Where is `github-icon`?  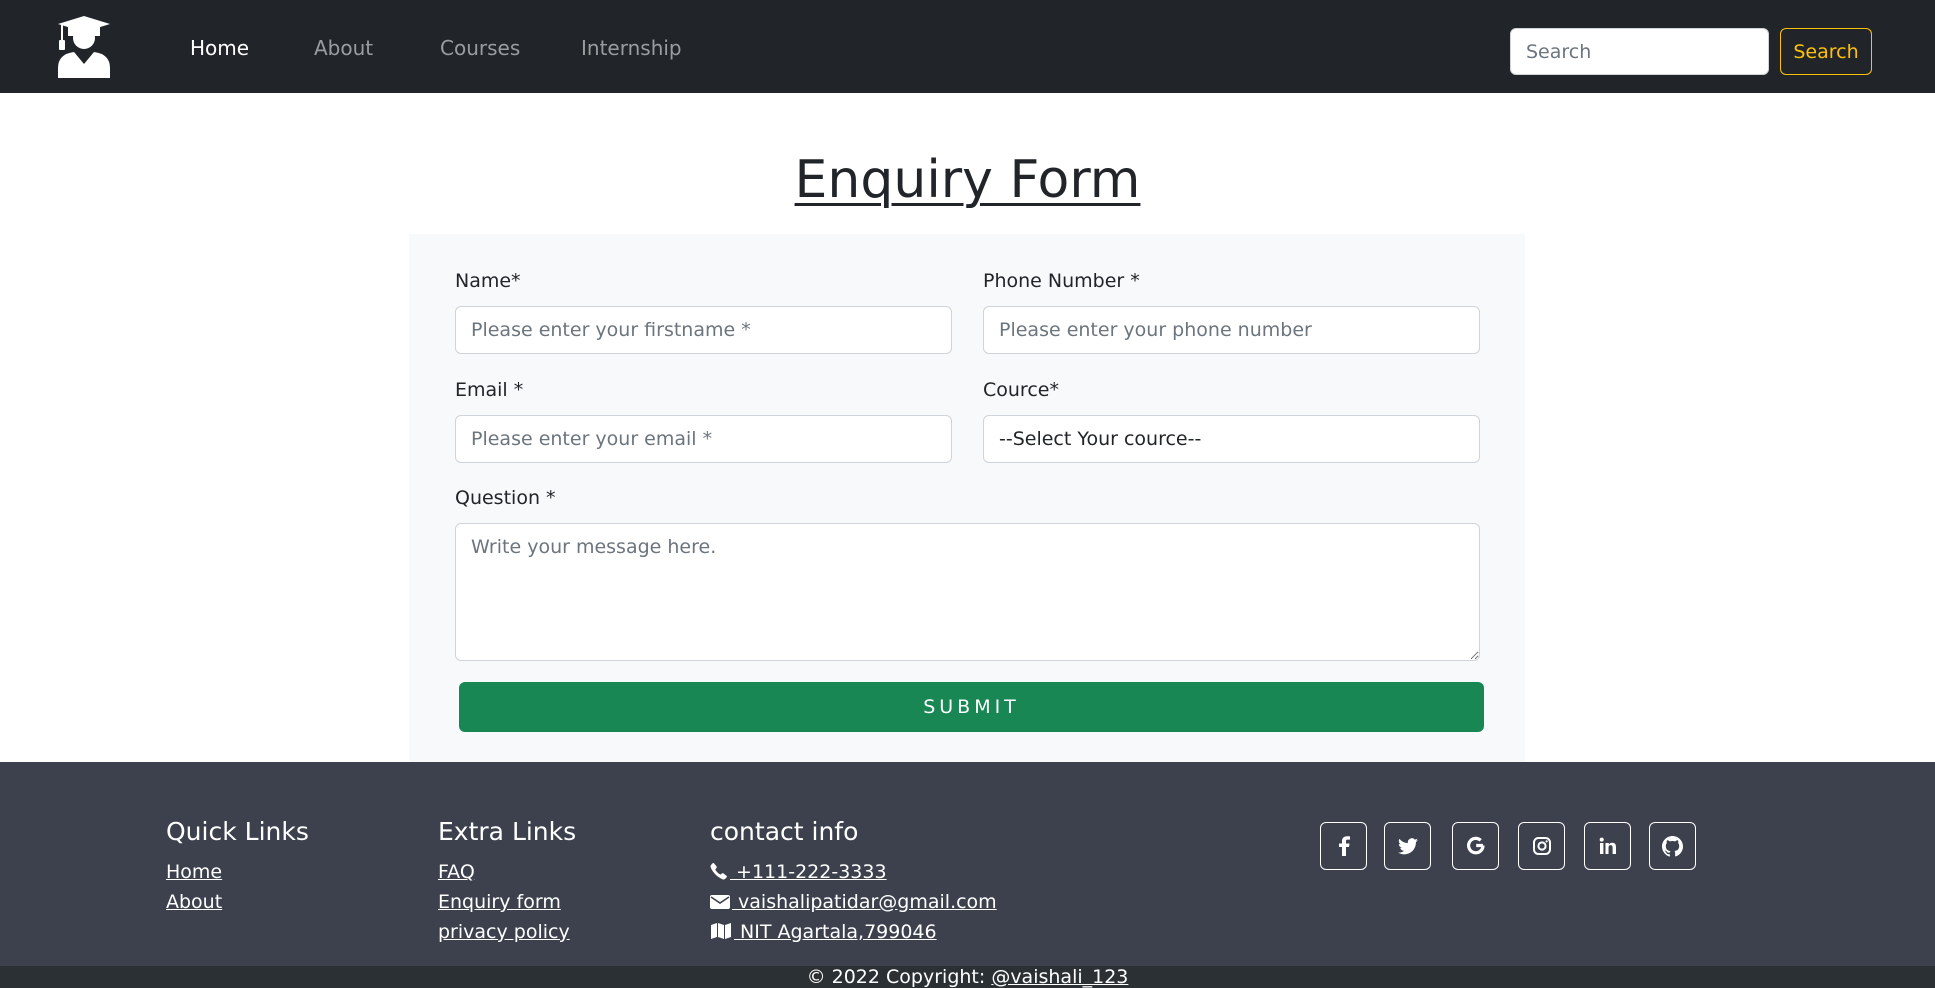 github-icon is located at coordinates (1672, 846).